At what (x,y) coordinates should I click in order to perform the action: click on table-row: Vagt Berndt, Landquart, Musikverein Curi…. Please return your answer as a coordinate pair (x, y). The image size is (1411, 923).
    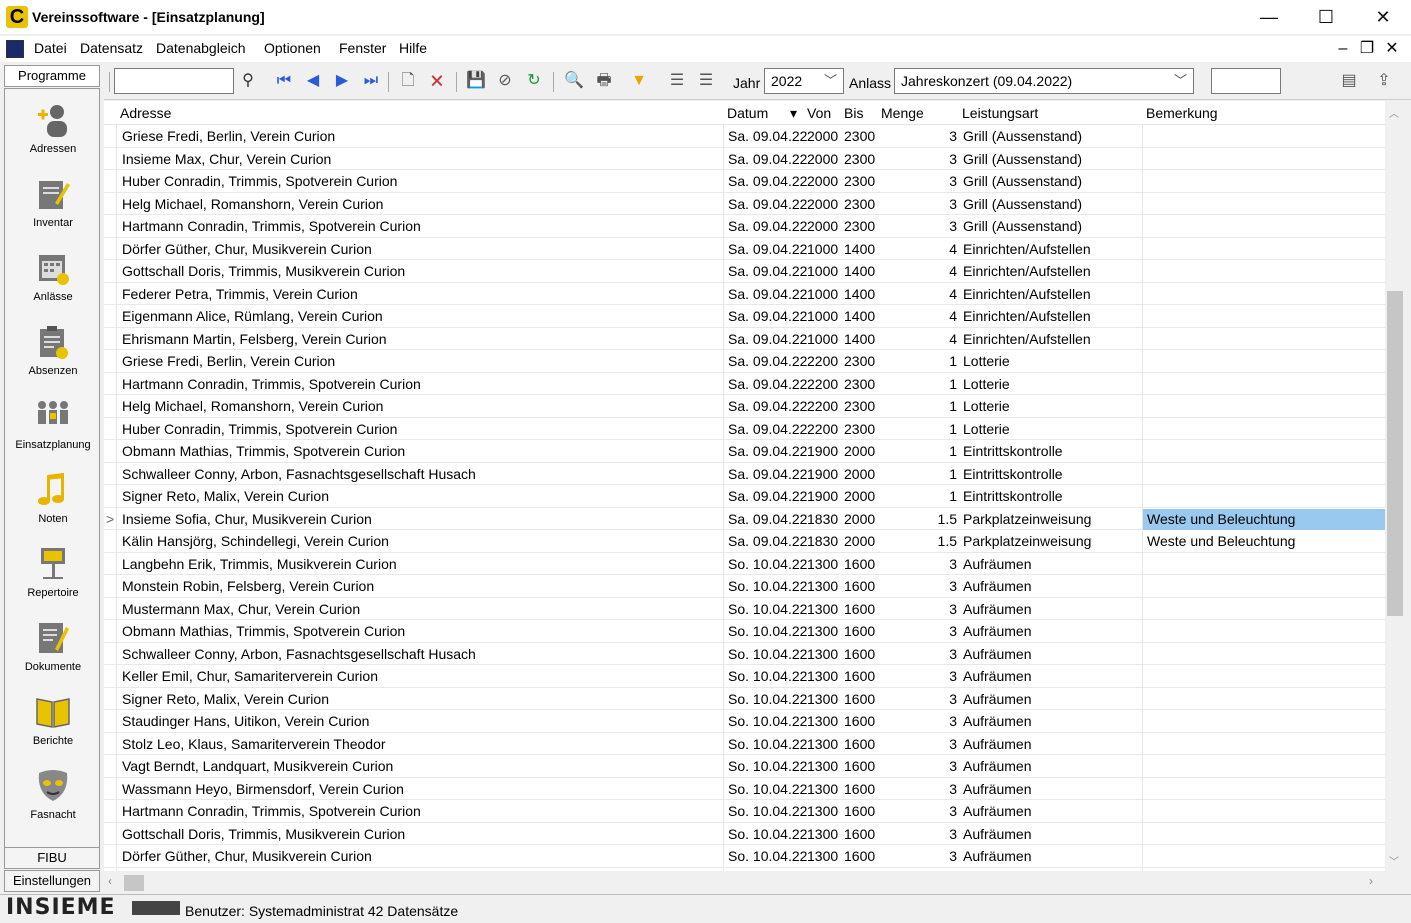
    Looking at the image, I should click on (744, 766).